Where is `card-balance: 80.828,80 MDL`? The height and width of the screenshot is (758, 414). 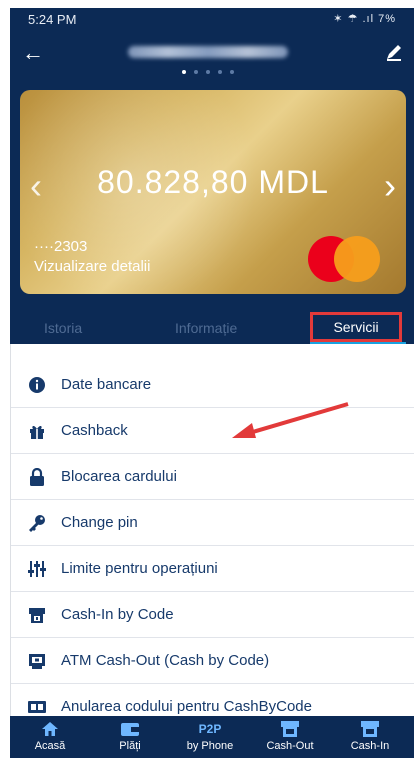
card-balance: 80.828,80 MDL is located at coordinates (213, 182).